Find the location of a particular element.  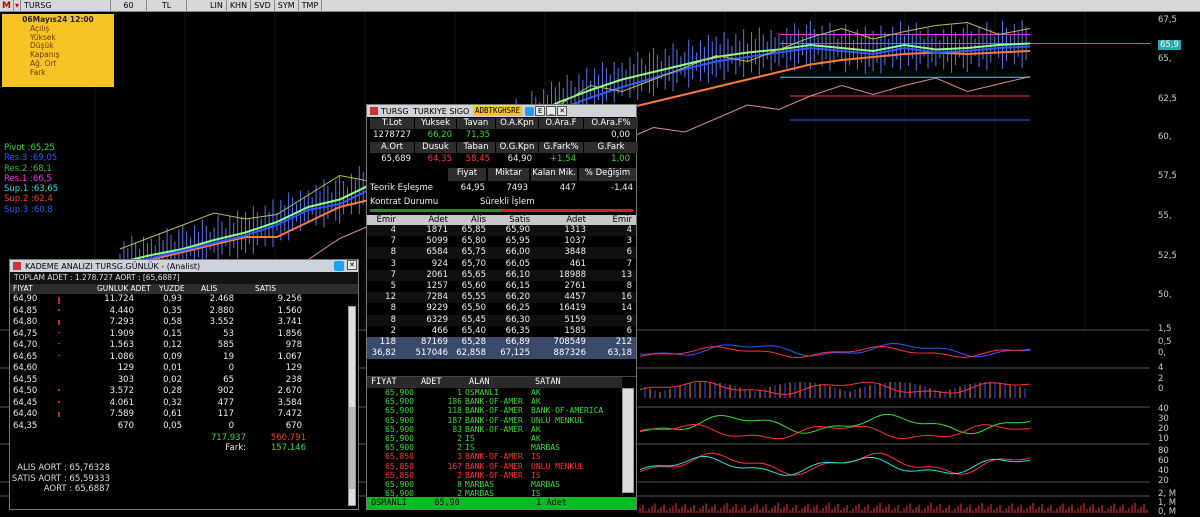

value-cell: 0,32 is located at coordinates (172, 402).